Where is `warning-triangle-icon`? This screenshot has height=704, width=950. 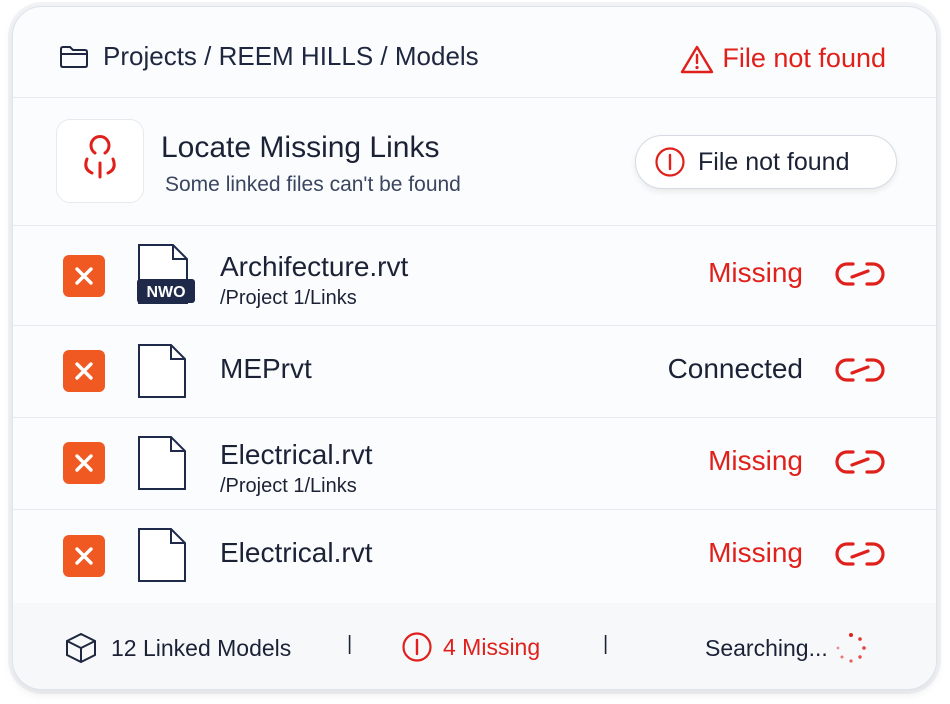 warning-triangle-icon is located at coordinates (697, 59).